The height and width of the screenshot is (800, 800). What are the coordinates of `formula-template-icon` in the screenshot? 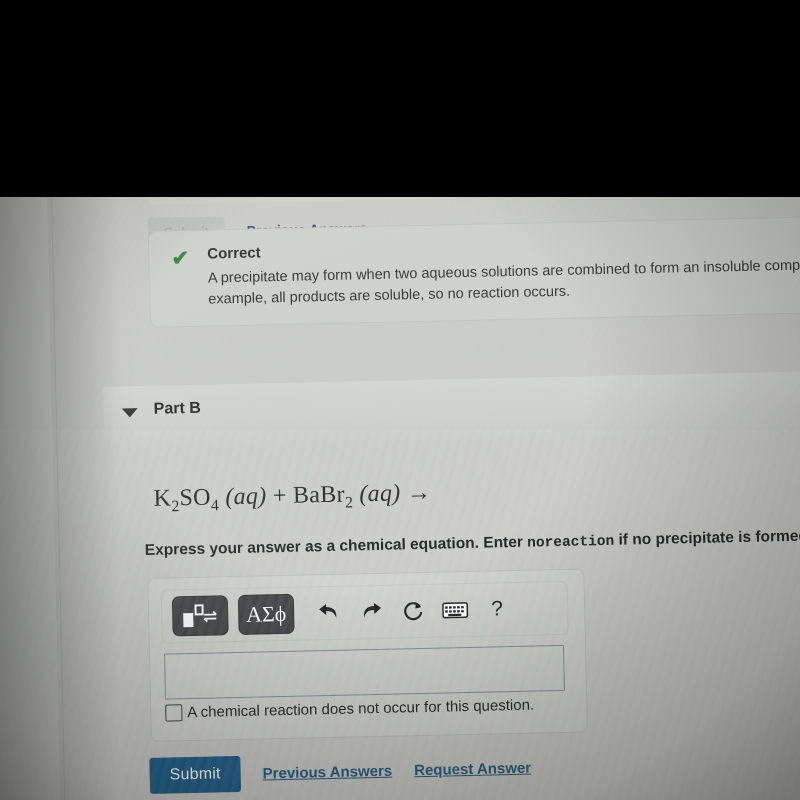 It's located at (200, 616).